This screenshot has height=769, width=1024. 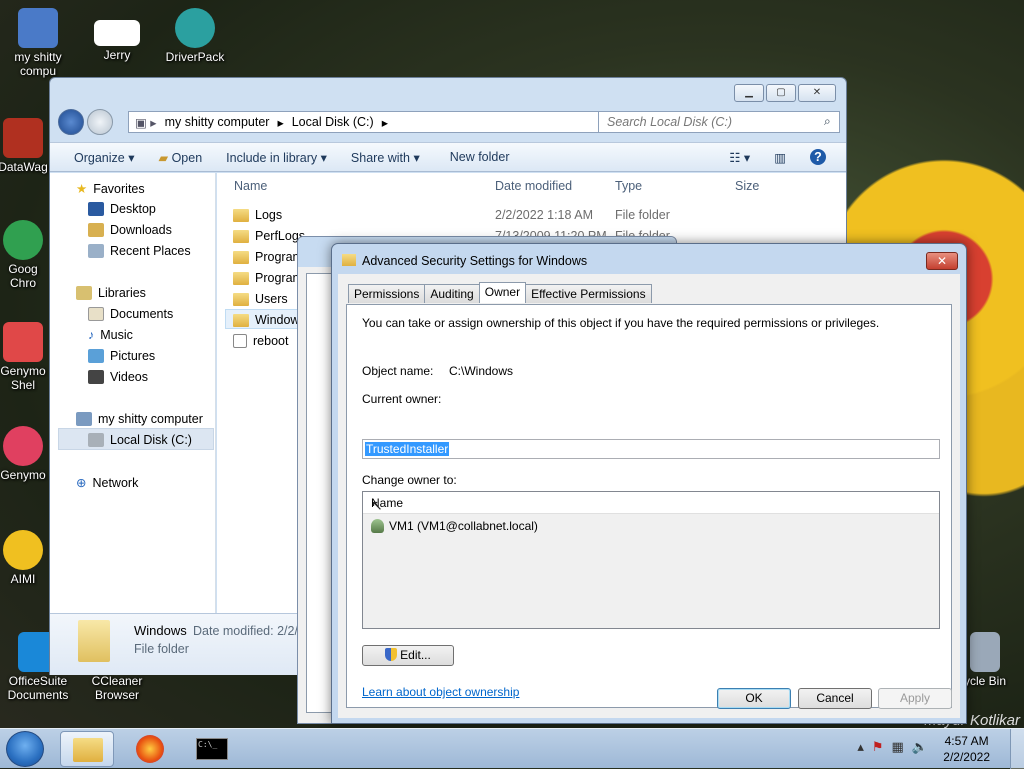 I want to click on nav-label: Network, so click(x=115, y=482).